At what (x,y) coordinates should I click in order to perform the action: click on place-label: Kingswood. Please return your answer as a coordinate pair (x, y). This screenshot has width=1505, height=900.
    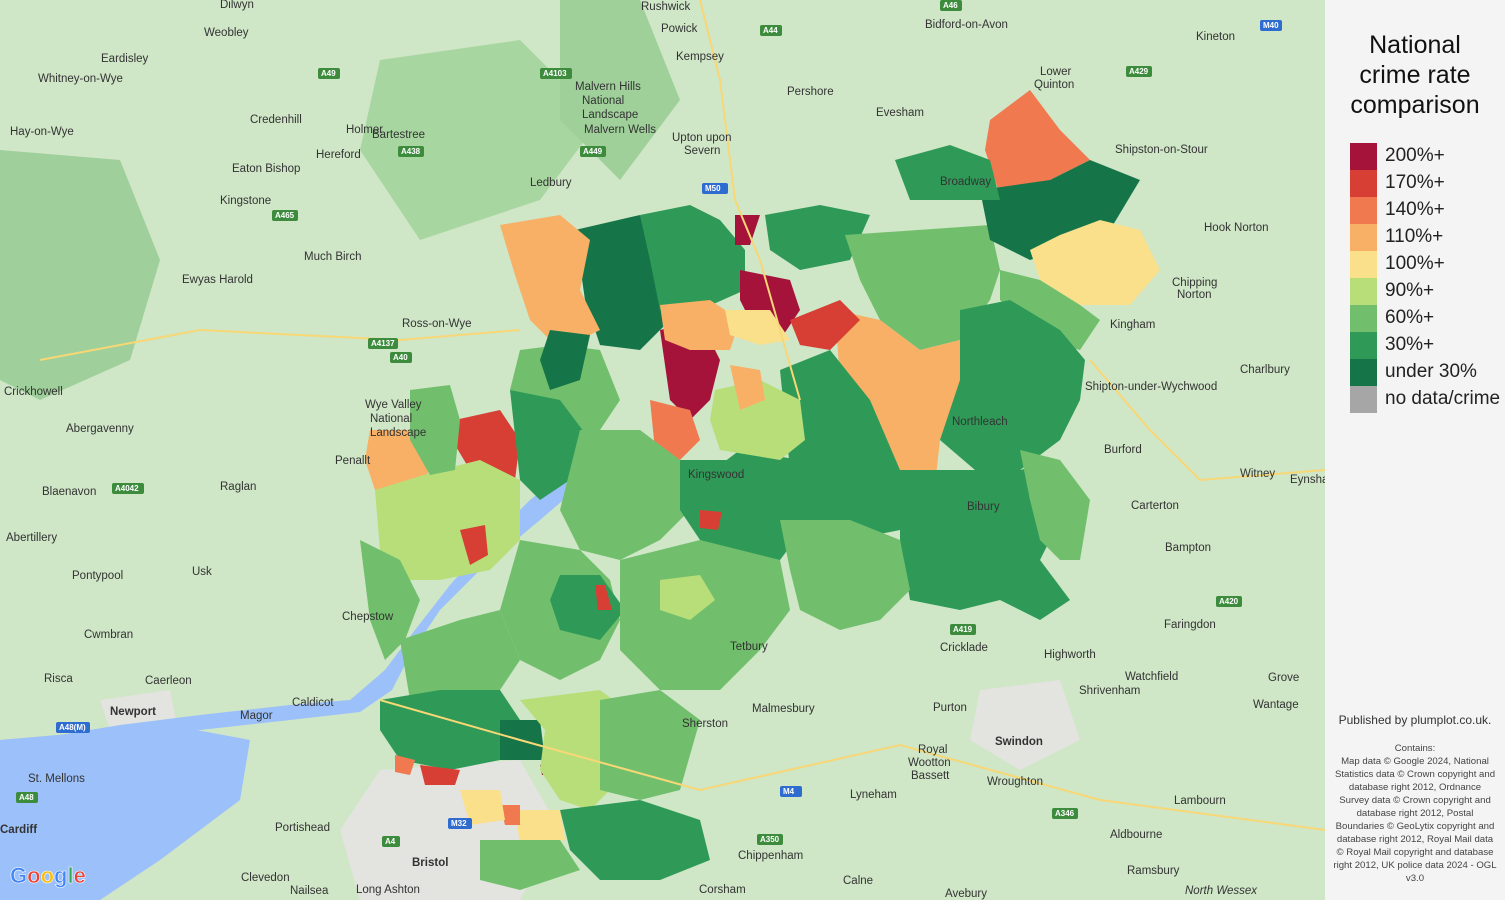
    Looking at the image, I should click on (716, 475).